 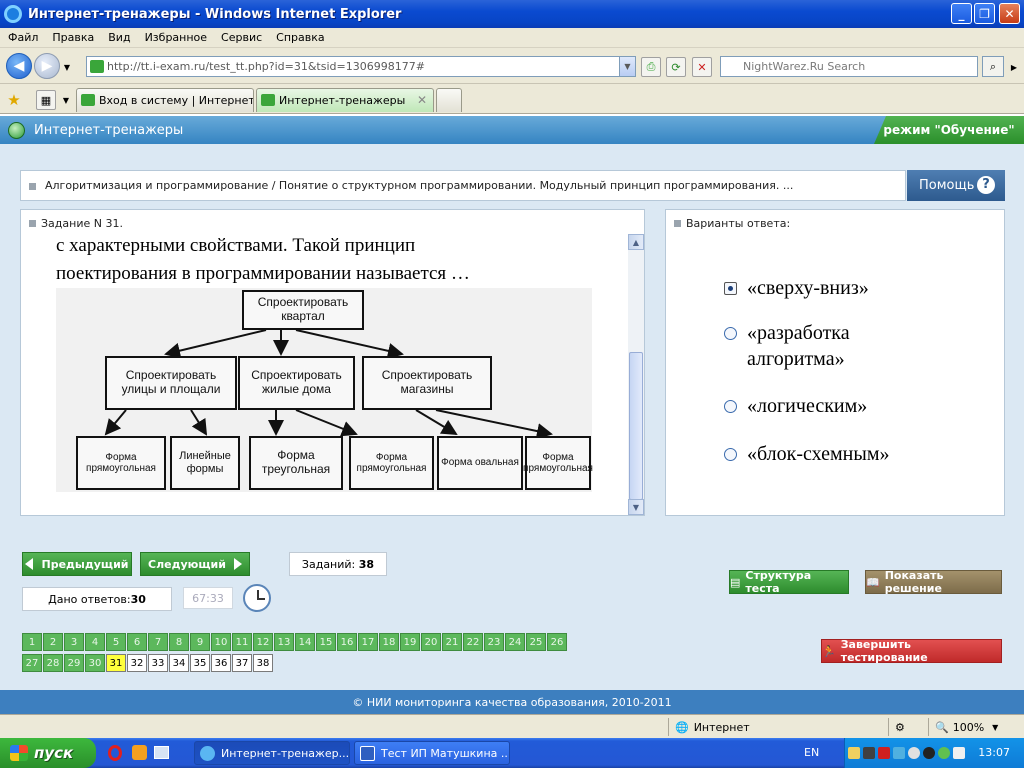 I want to click on menu-tools: Сервис, so click(x=241, y=37).